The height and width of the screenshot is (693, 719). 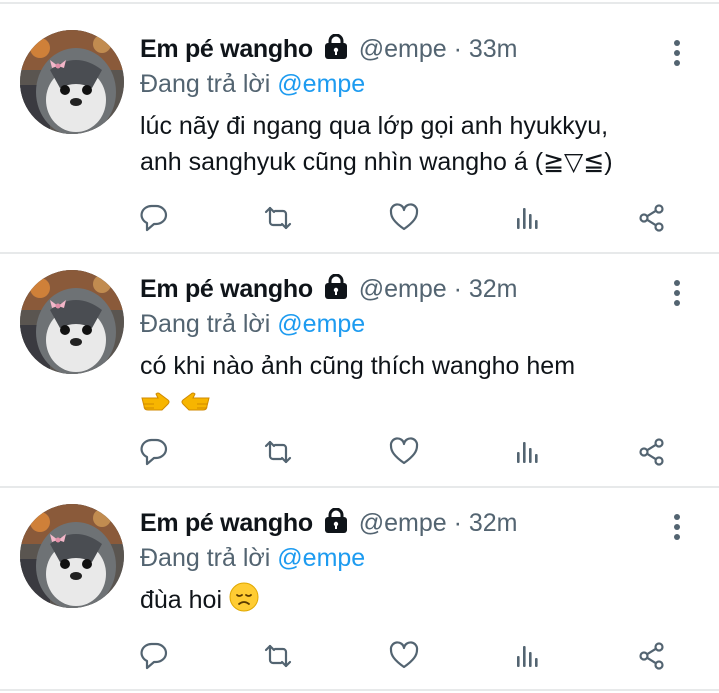 I want to click on tweet-header: Em pé wangho @empe · 33m, so click(x=329, y=49).